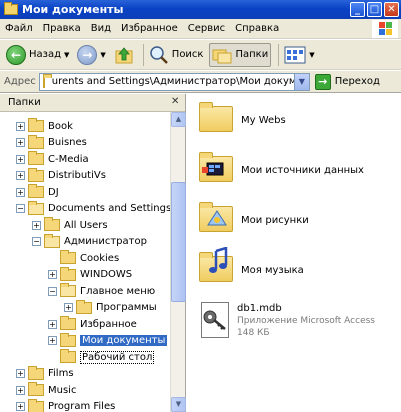  Describe the element at coordinates (206, 28) in the screenshot. I see `menu-tools: Сервис` at that location.